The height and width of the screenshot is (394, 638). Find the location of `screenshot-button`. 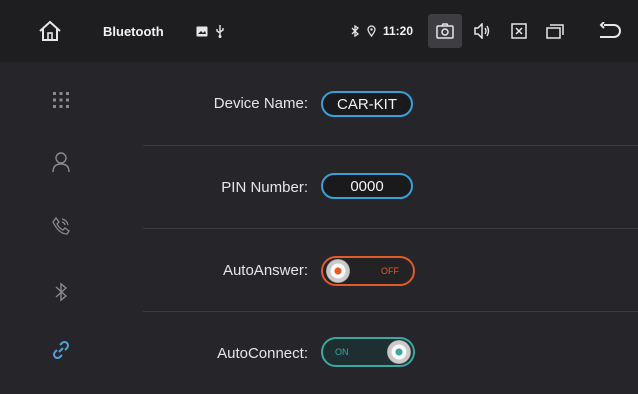

screenshot-button is located at coordinates (445, 31).